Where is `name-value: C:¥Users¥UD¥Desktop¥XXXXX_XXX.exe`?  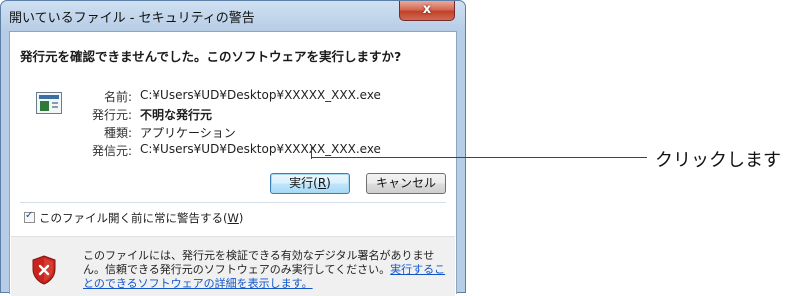
name-value: C:¥Users¥UD¥Desktop¥XXXXX_XXX.exe is located at coordinates (260, 95).